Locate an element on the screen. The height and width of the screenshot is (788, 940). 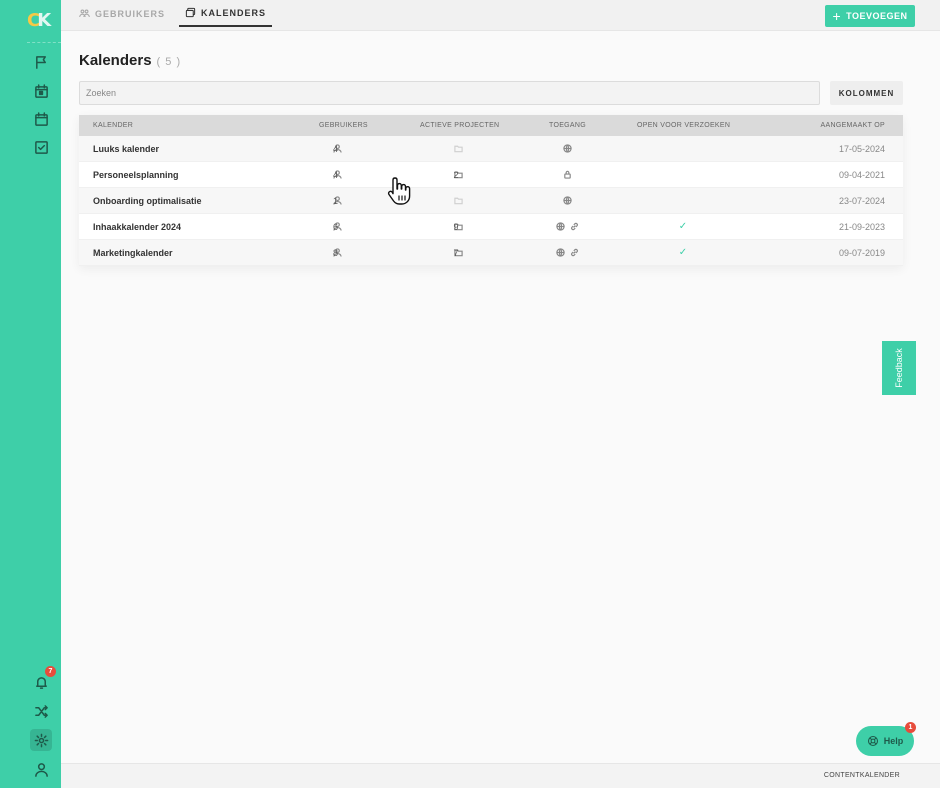
row-projects: 7 is located at coordinates (458, 252).